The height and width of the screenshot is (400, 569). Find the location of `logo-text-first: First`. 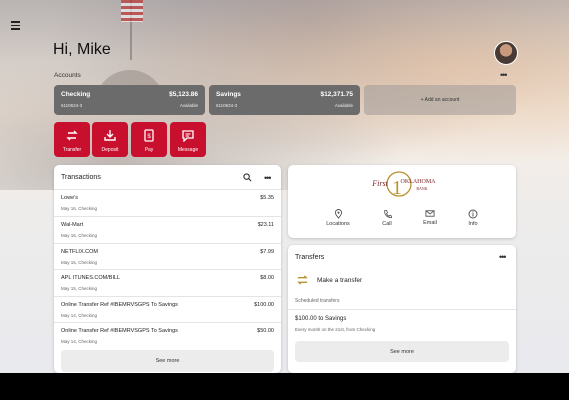

logo-text-first: First is located at coordinates (379, 183).